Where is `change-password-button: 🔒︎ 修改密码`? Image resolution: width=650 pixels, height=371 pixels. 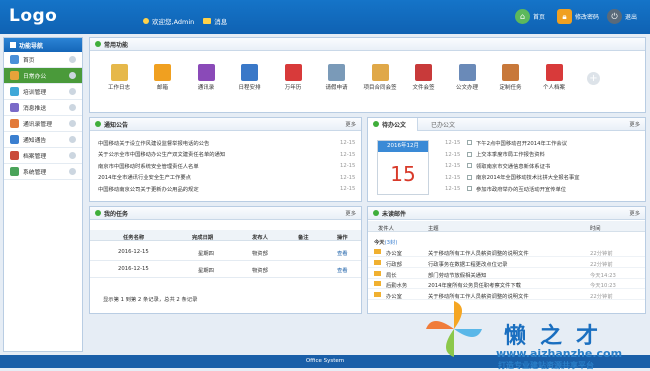 change-password-button: 🔒︎ 修改密码 is located at coordinates (578, 16).